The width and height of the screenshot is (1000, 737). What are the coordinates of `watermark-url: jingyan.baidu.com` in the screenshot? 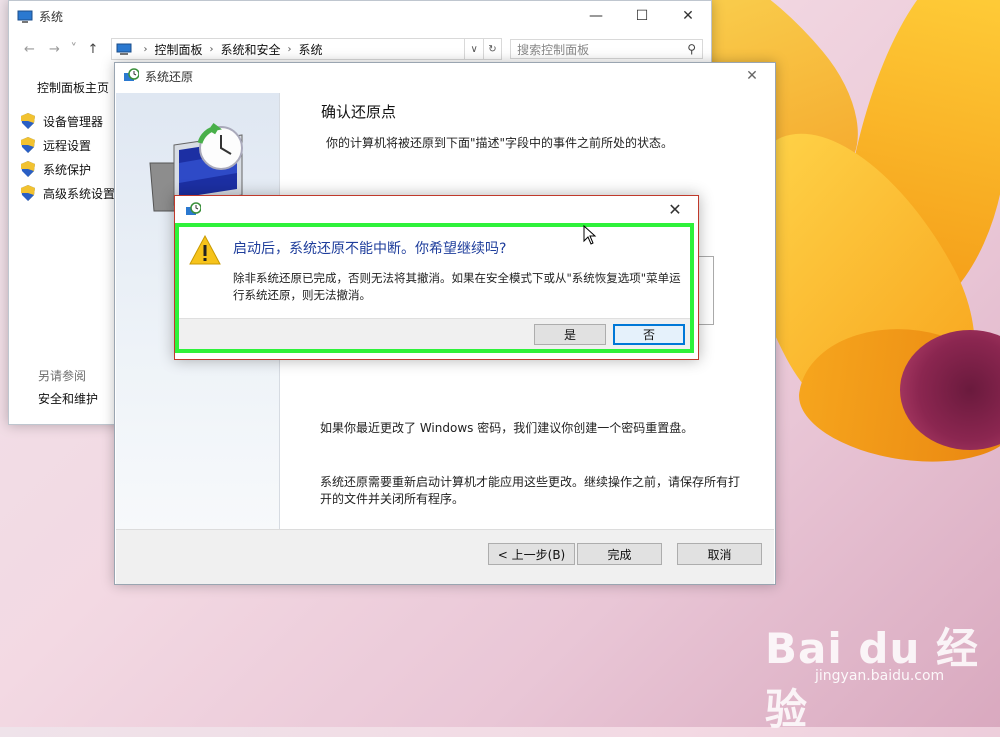 It's located at (880, 676).